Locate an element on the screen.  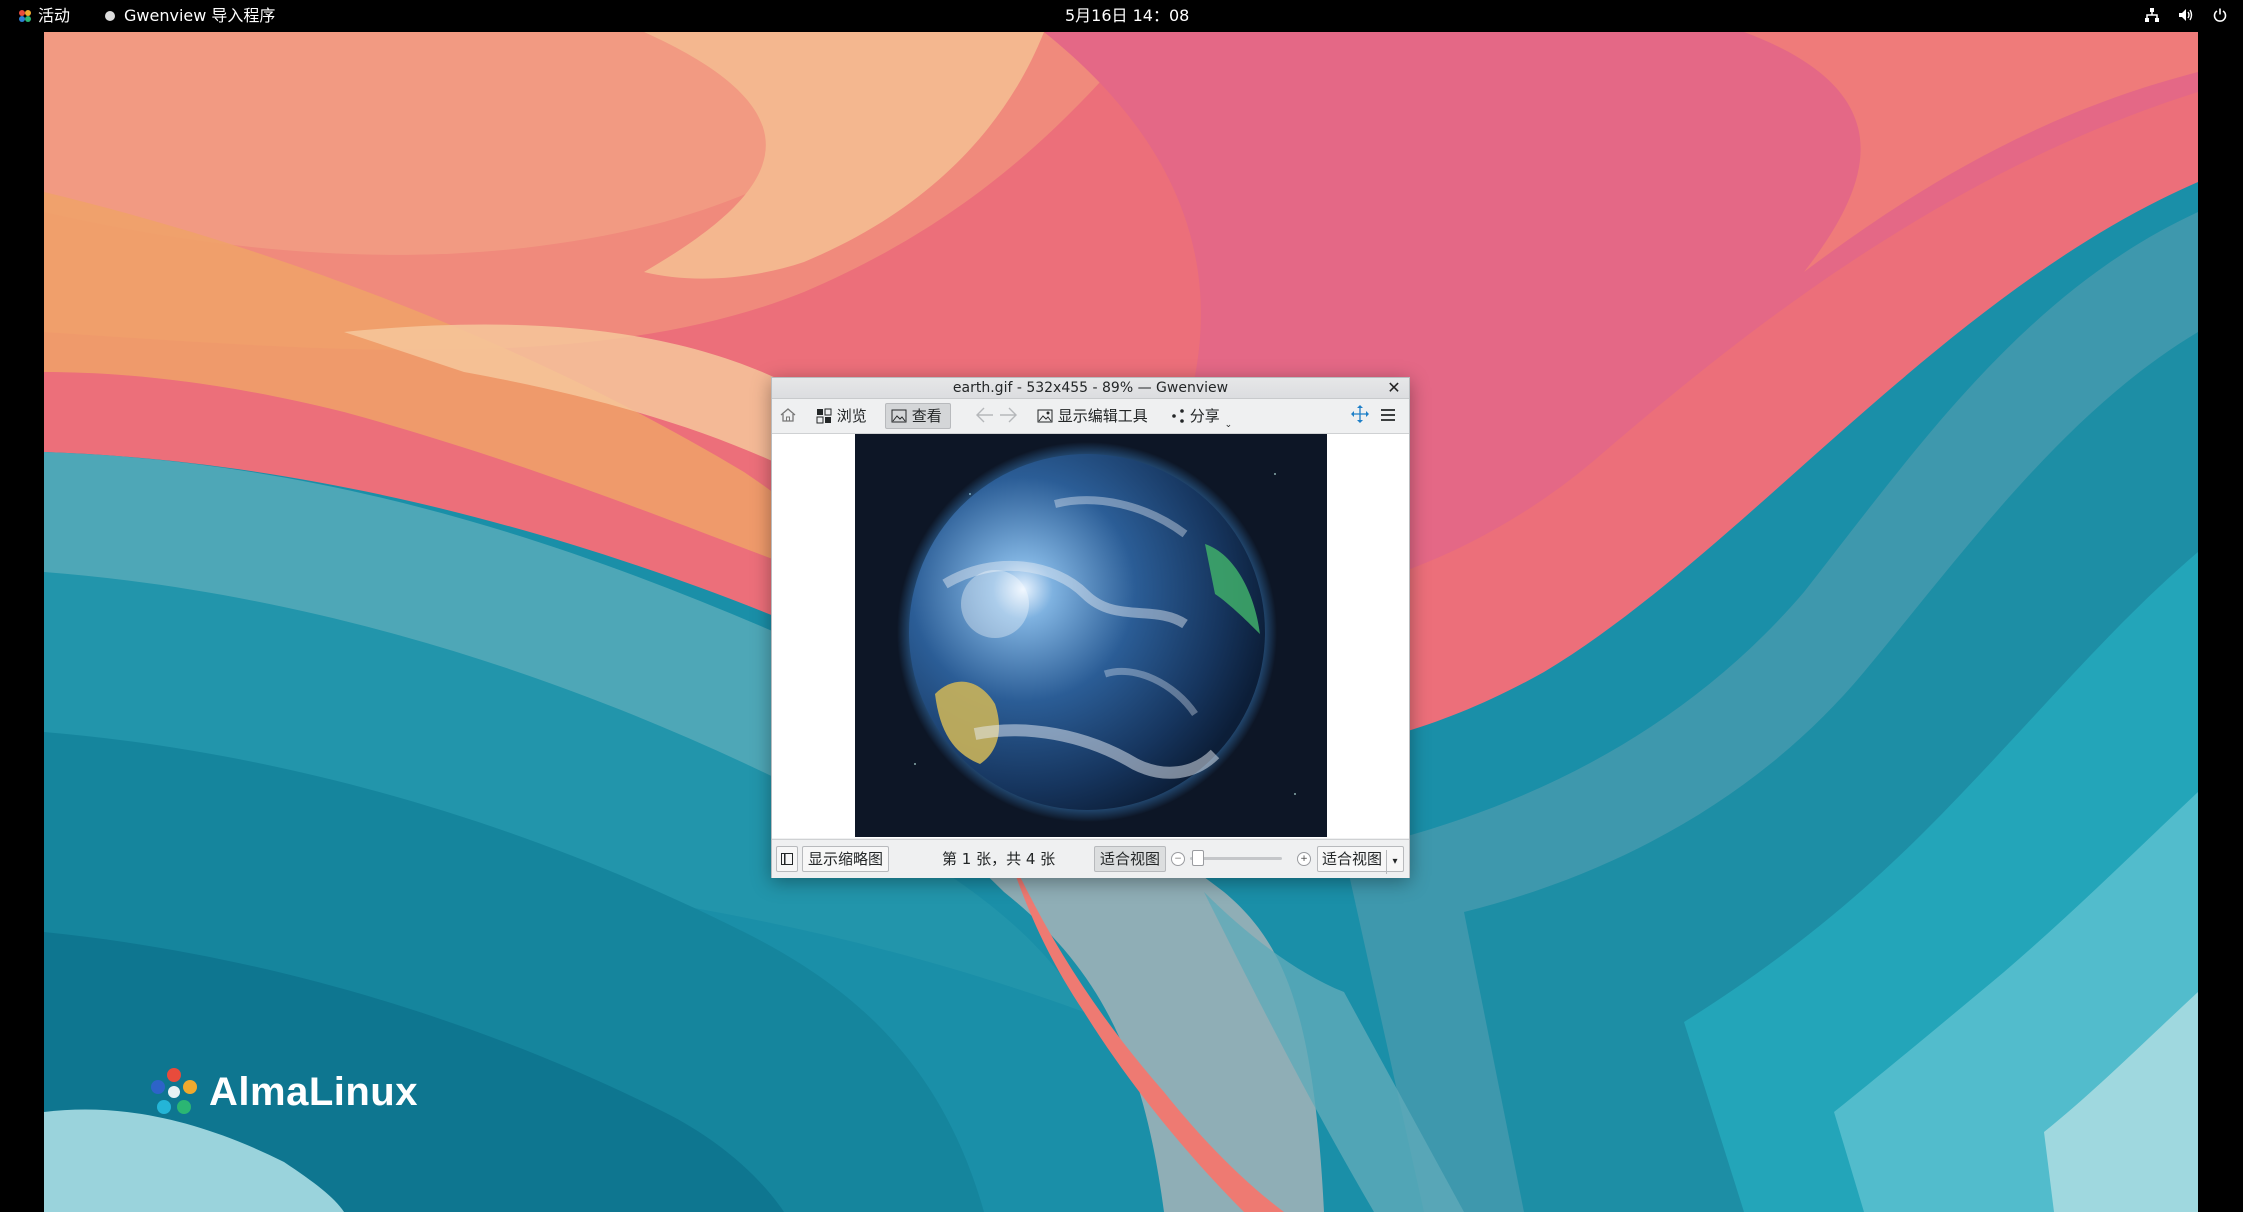
earth-globe-image is located at coordinates (1091, 635).